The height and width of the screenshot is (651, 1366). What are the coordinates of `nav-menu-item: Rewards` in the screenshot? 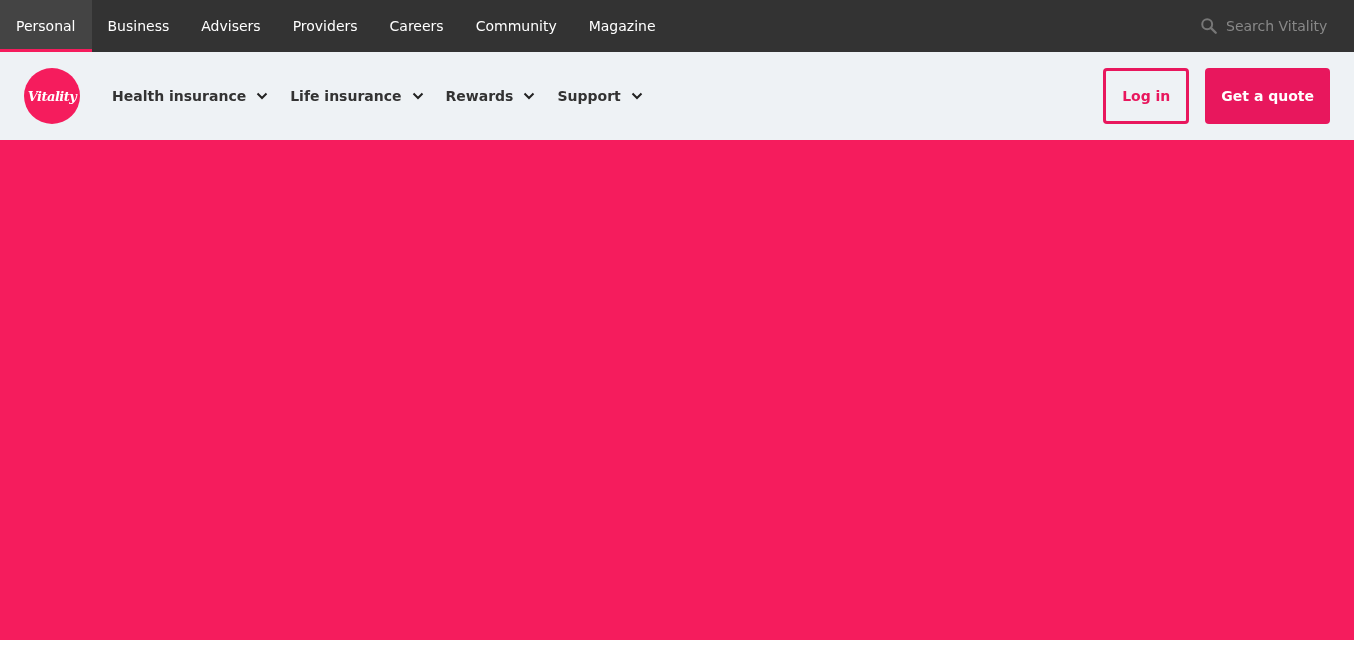 It's located at (490, 96).